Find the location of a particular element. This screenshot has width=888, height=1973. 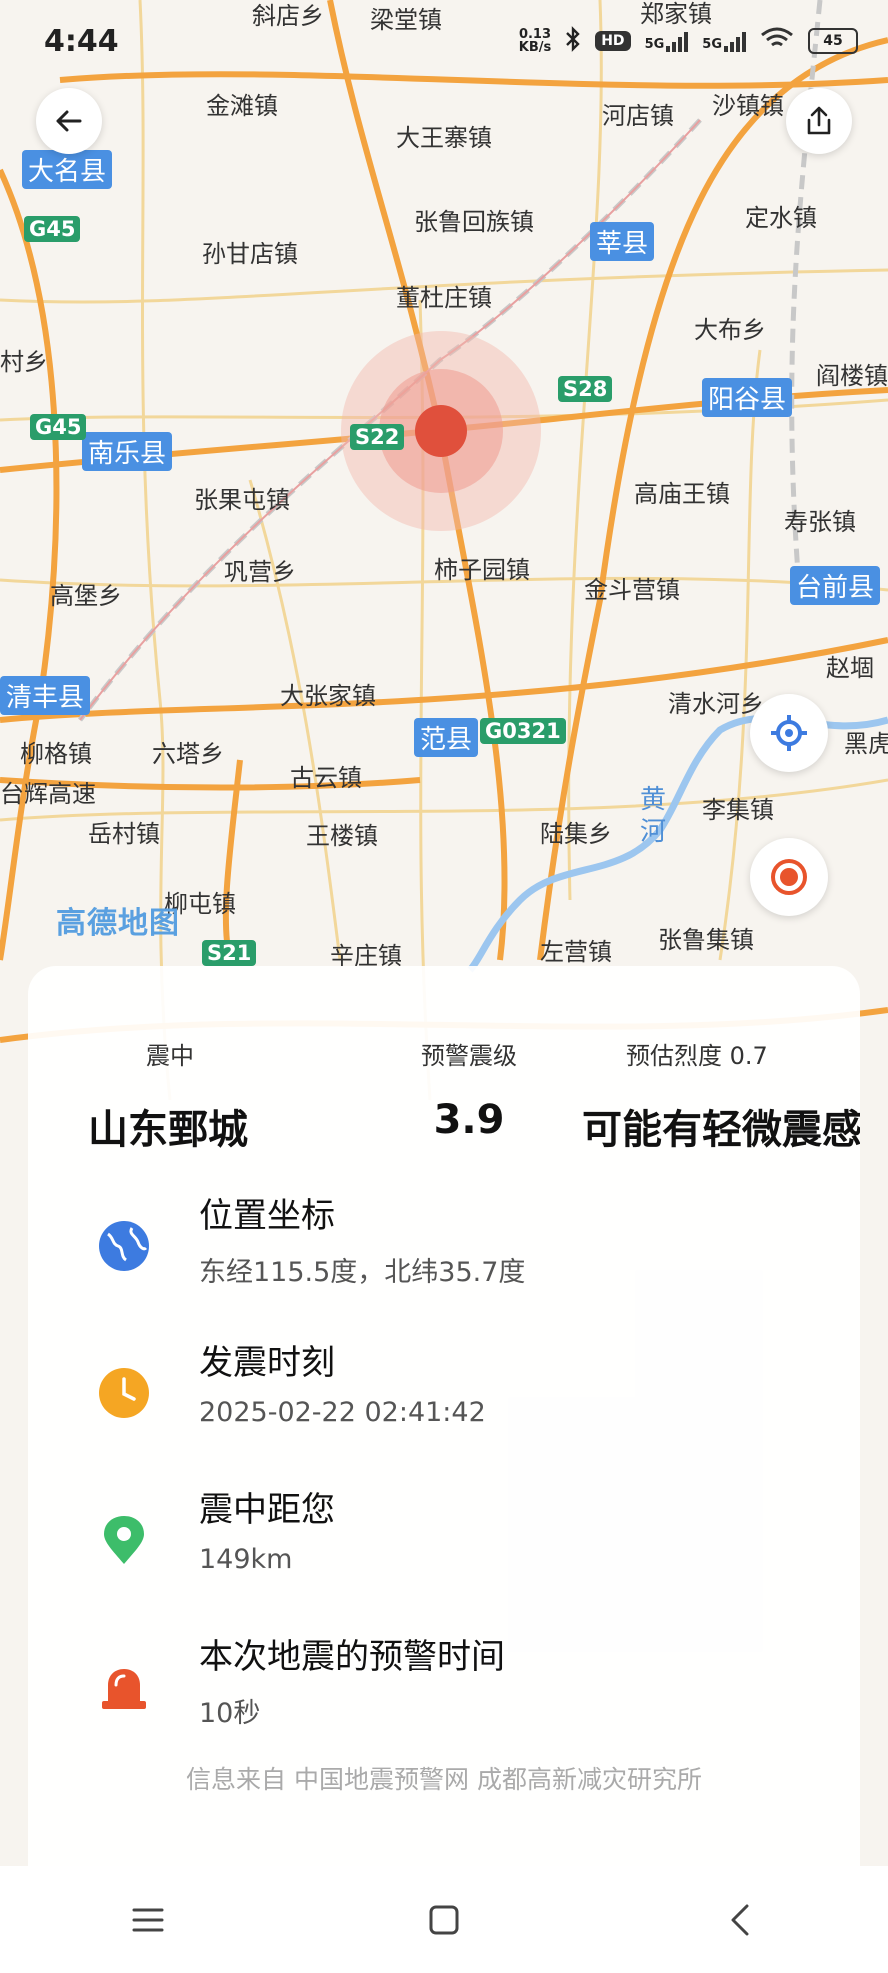

map-label: 金滩镇 is located at coordinates (242, 106).